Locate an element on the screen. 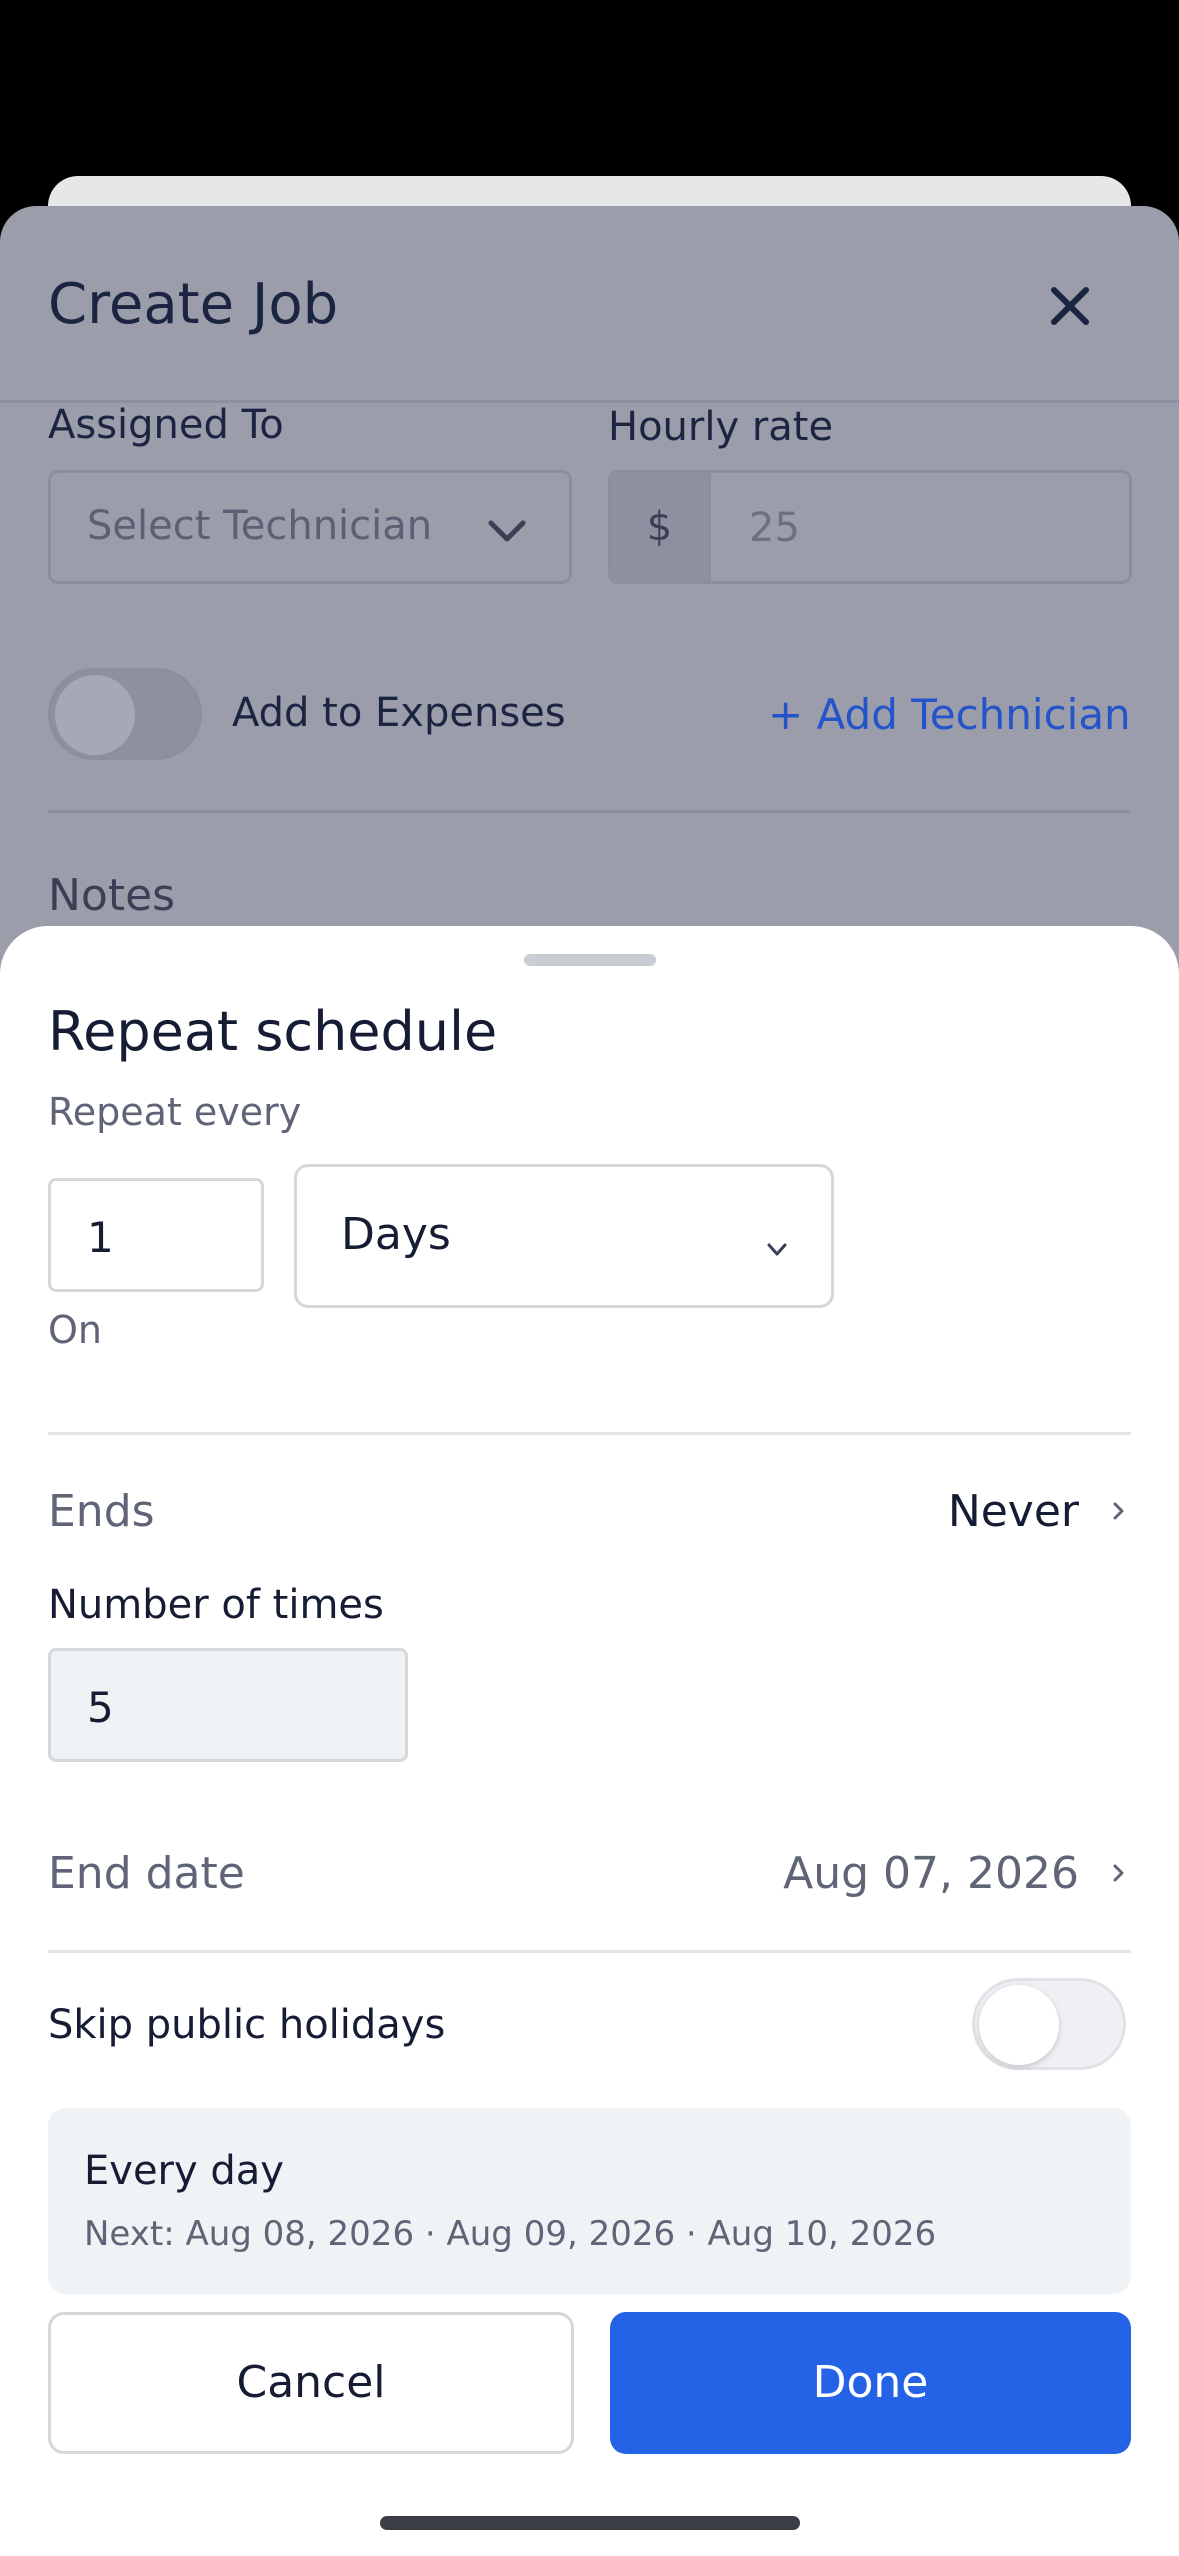 The height and width of the screenshot is (2556, 1179). close-icon is located at coordinates (1070, 306).